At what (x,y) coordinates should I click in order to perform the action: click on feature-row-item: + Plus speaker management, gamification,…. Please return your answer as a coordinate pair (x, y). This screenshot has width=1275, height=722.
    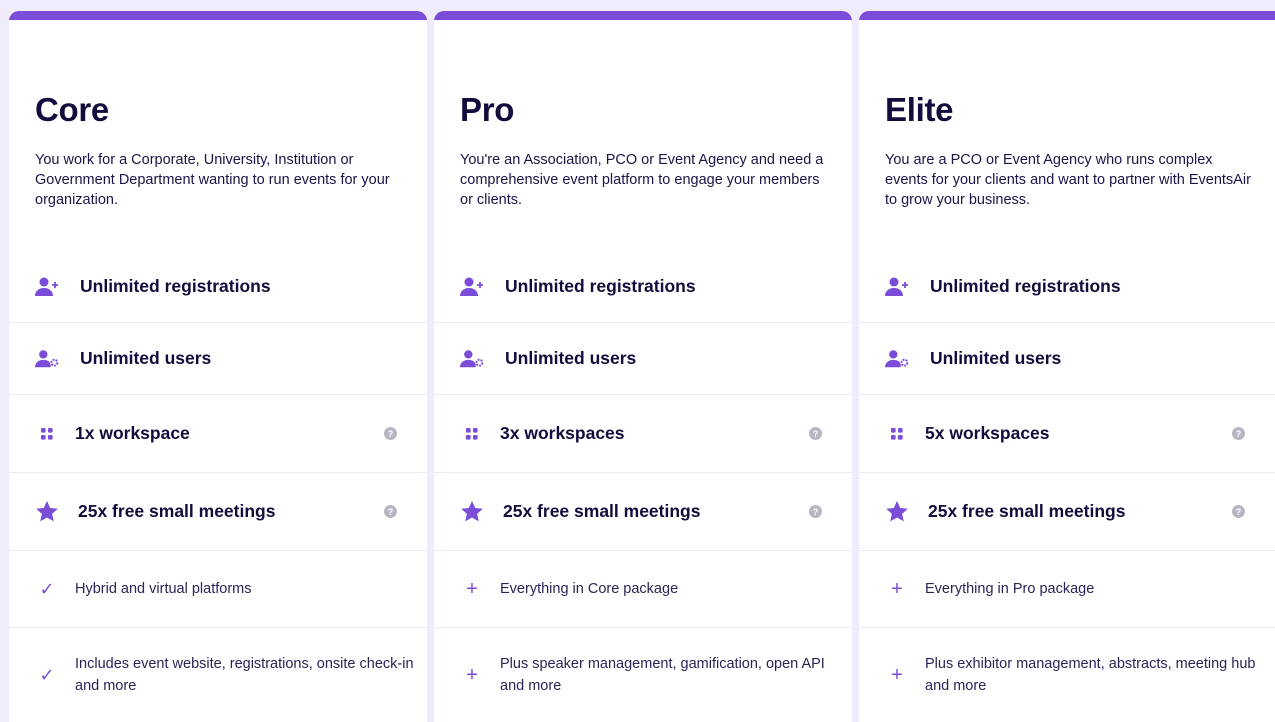
    Looking at the image, I should click on (643, 675).